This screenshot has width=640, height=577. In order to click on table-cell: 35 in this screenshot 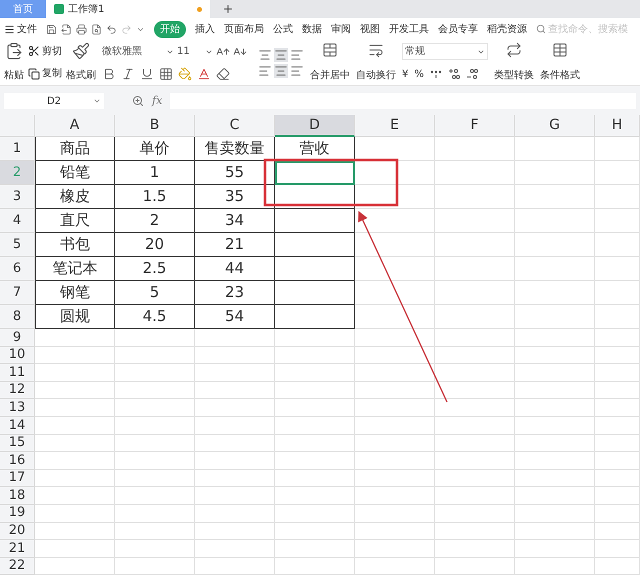, I will do `click(235, 197)`.